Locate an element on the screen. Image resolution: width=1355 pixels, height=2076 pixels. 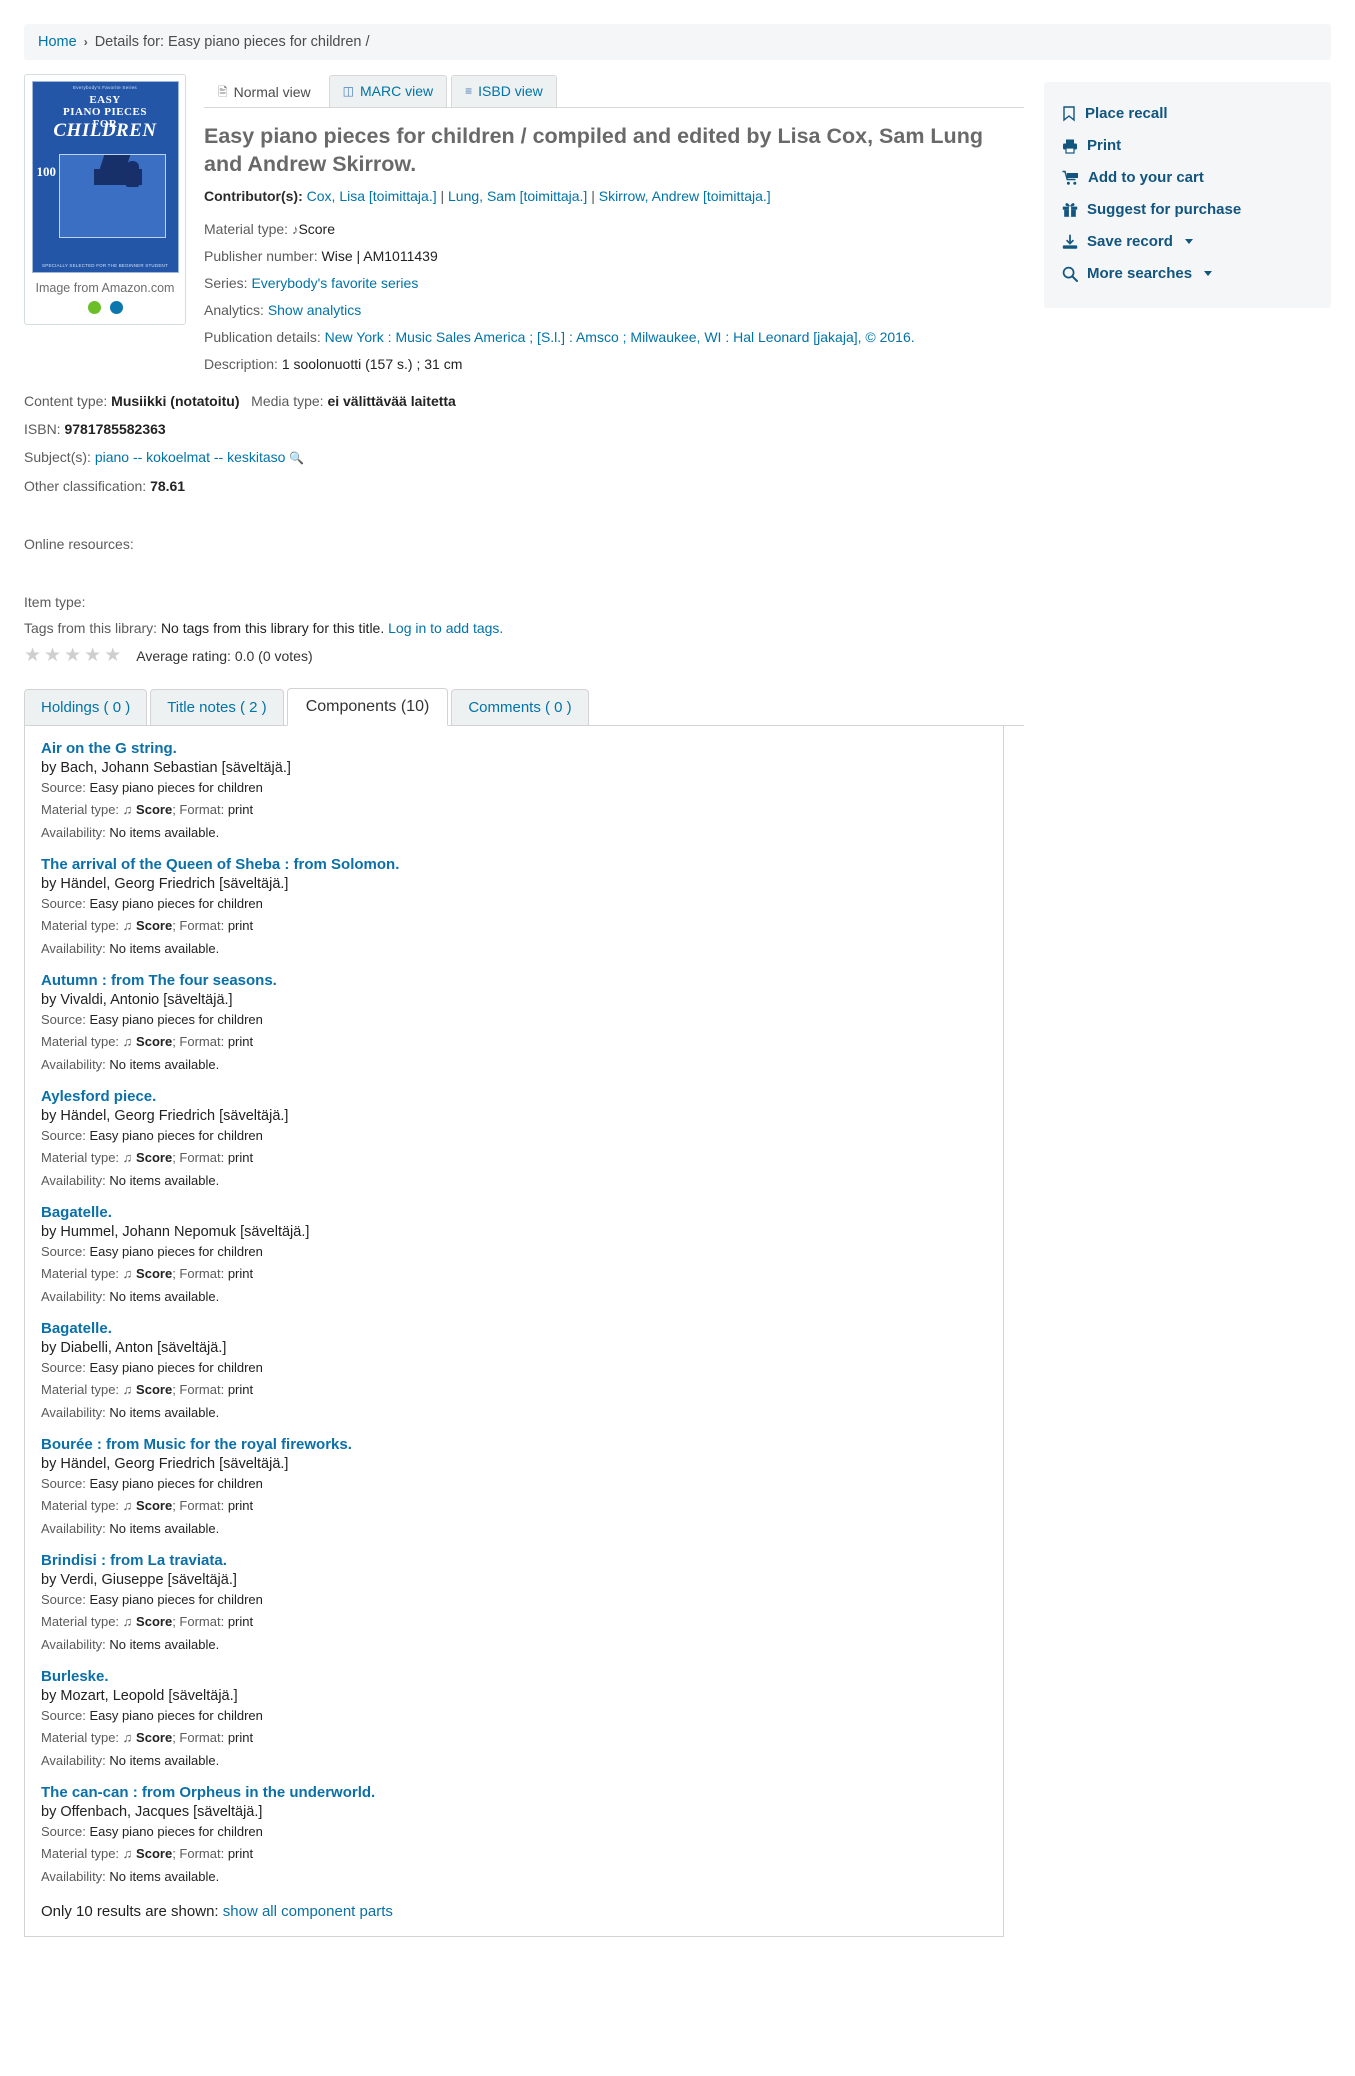
log-in-to-add-tags-link: Log in to add tags. is located at coordinates (445, 628).